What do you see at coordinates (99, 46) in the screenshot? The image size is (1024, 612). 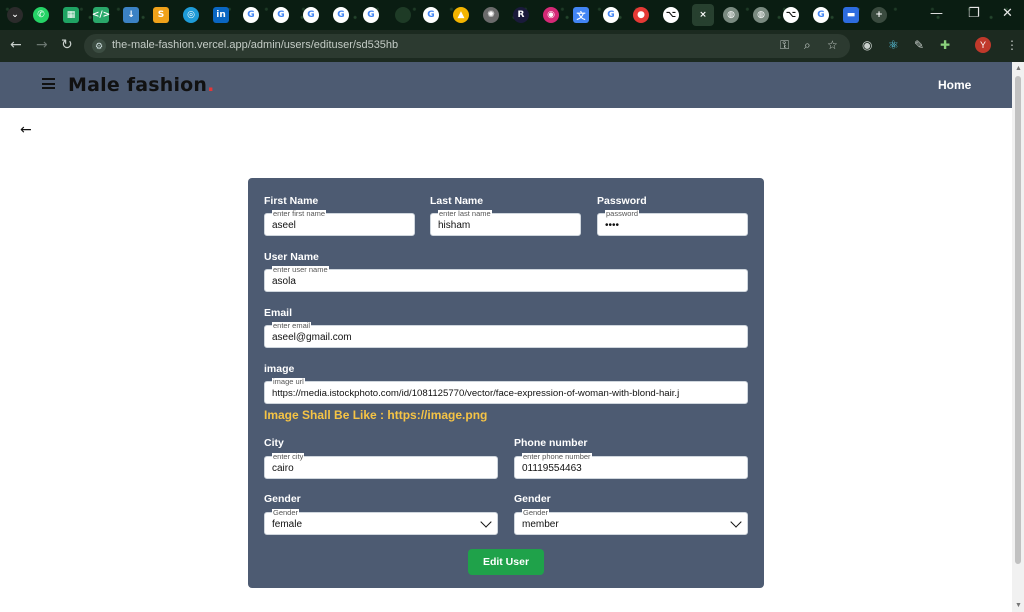 I see `site-info-icon: ⚙` at bounding box center [99, 46].